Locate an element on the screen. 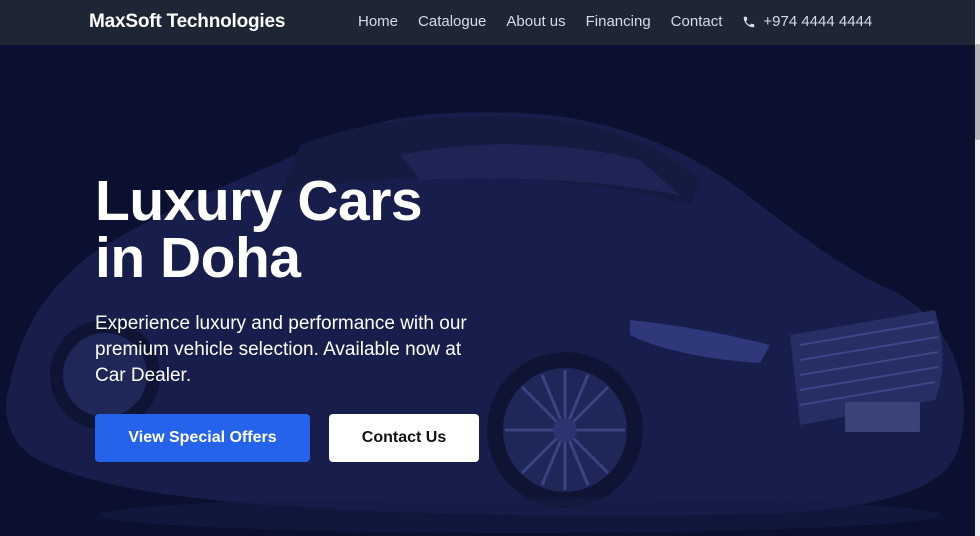 This screenshot has width=980, height=536. nav-link-catalogue: Catalogue is located at coordinates (452, 21).